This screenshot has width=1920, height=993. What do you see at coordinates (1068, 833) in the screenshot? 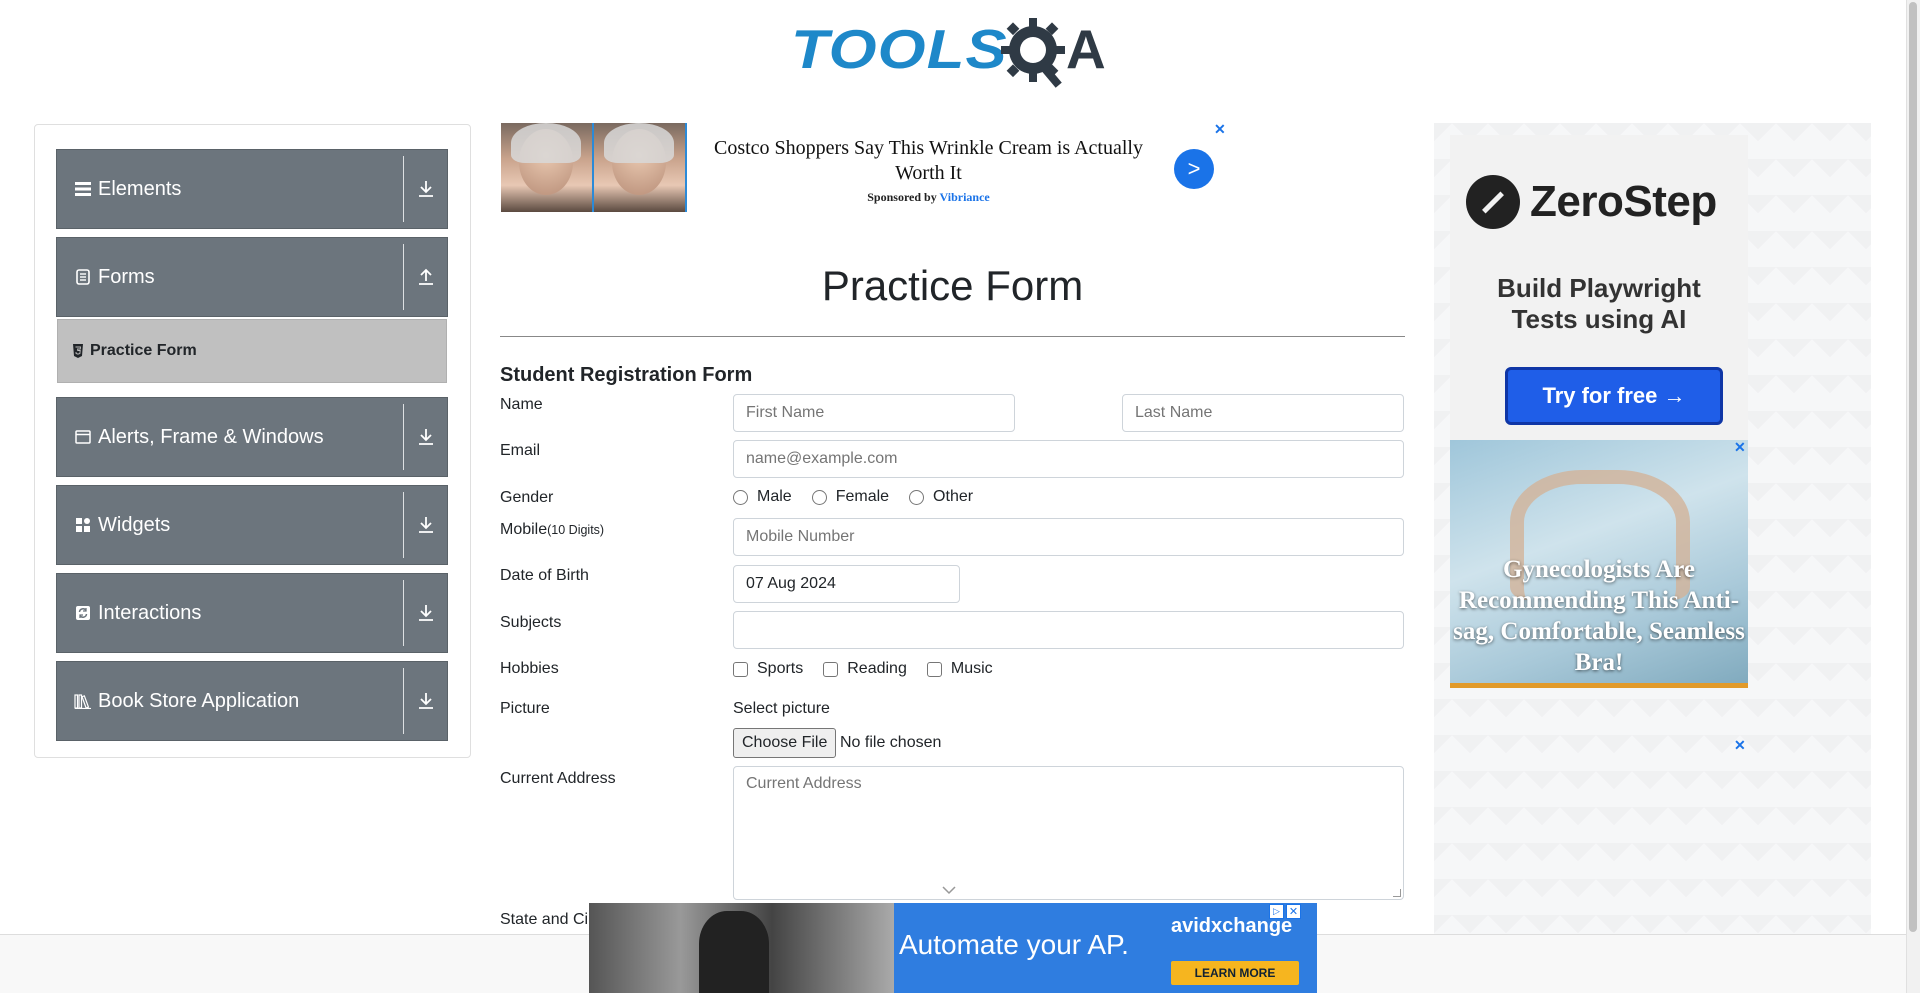
I see `current-address-textarea: Current Address` at bounding box center [1068, 833].